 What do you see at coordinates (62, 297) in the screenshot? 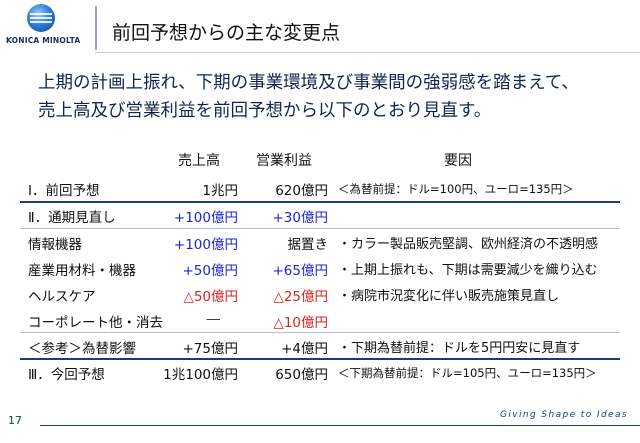
I see `row-label: ヘルスケア` at bounding box center [62, 297].